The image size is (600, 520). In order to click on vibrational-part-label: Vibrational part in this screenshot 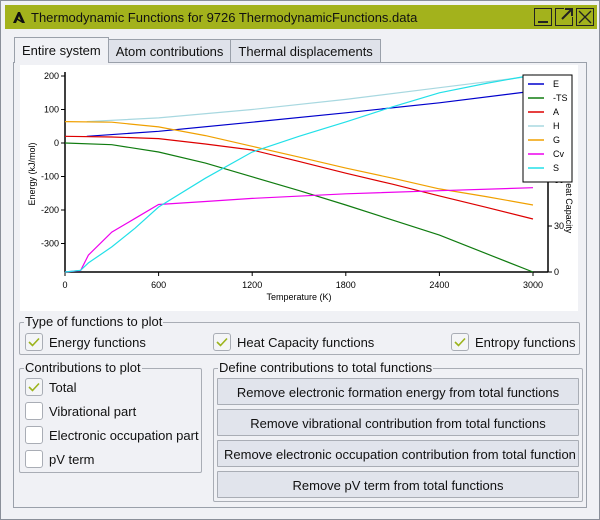, I will do `click(93, 411)`.